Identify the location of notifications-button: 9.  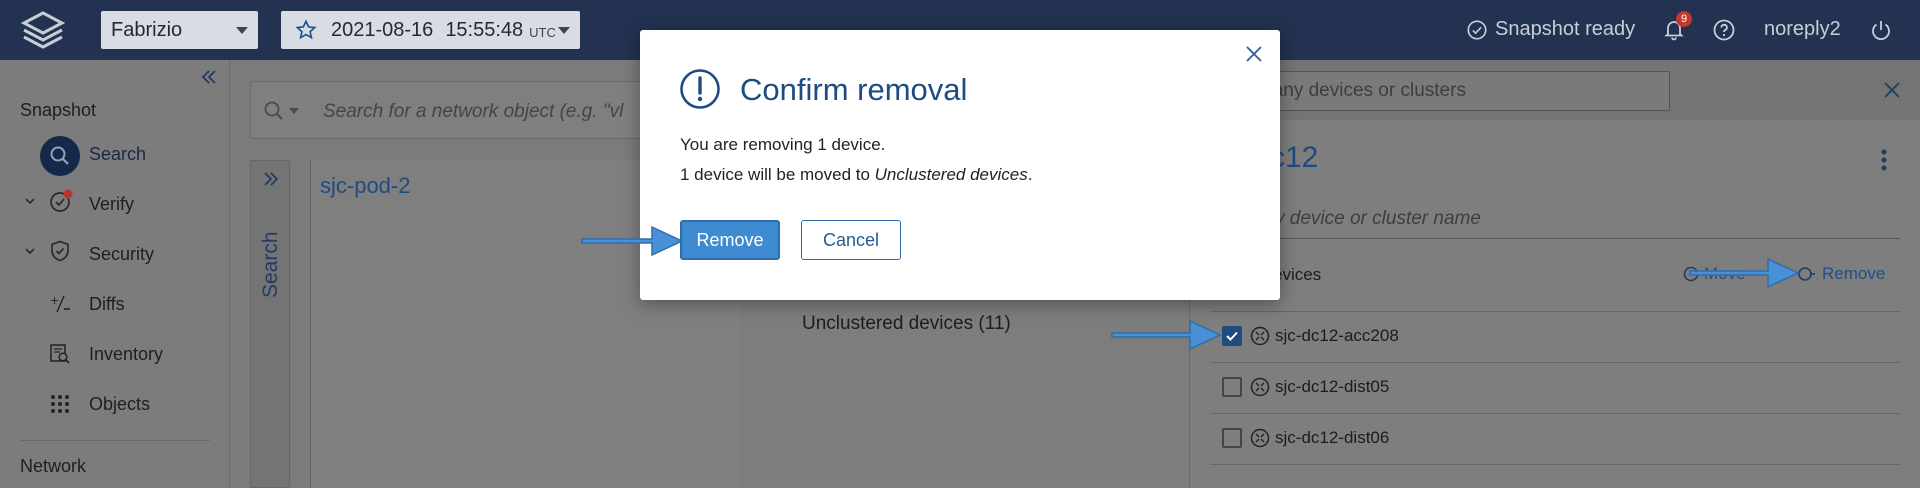
(1677, 27).